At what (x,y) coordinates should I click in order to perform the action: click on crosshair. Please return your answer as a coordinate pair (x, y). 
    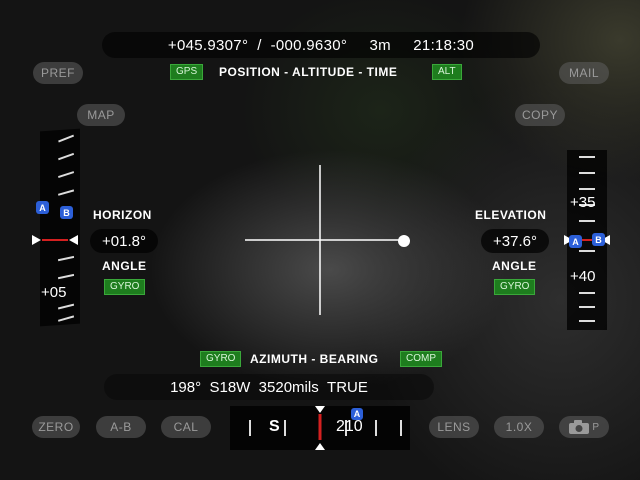
    Looking at the image, I should click on (327, 240).